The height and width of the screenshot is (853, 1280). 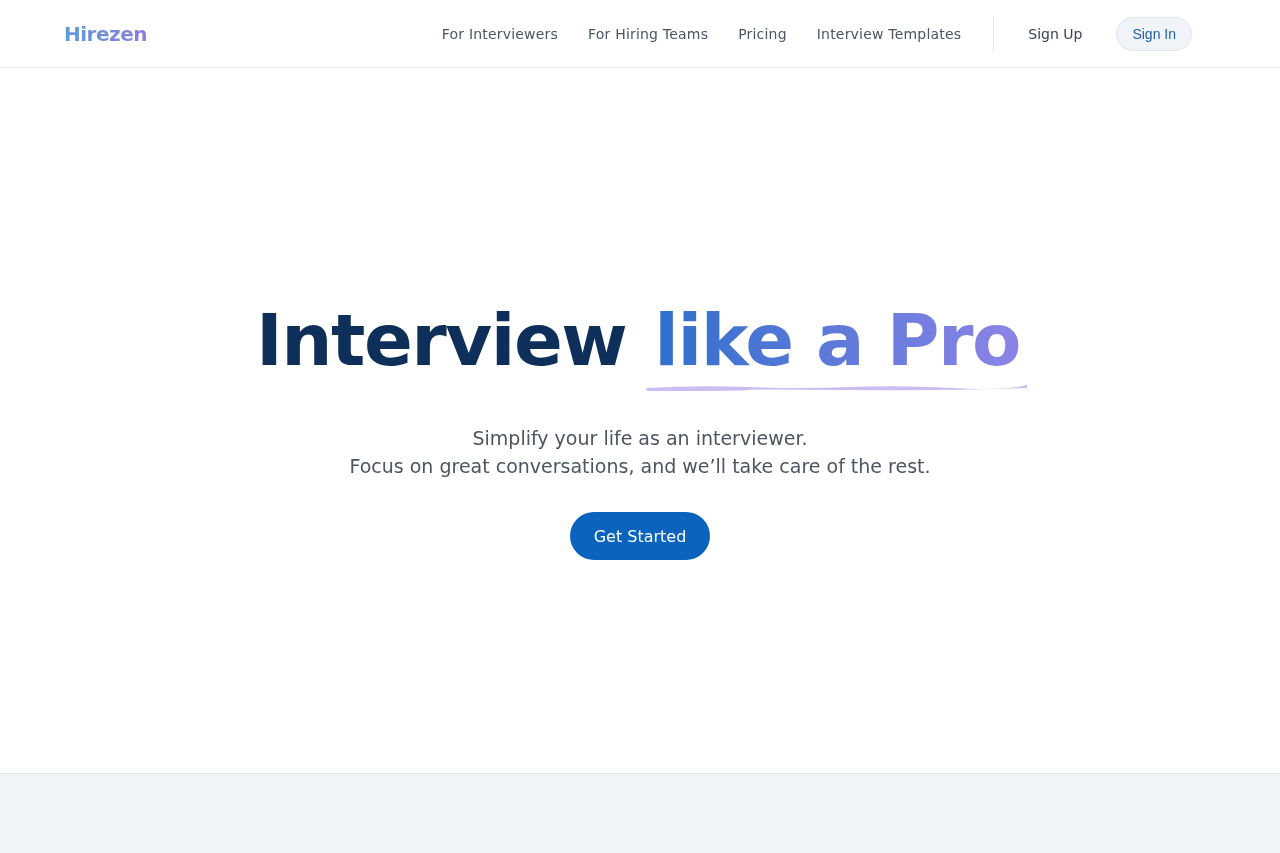 What do you see at coordinates (640, 439) in the screenshot?
I see `hero-subtitle: Simplify your life as an interviewer.` at bounding box center [640, 439].